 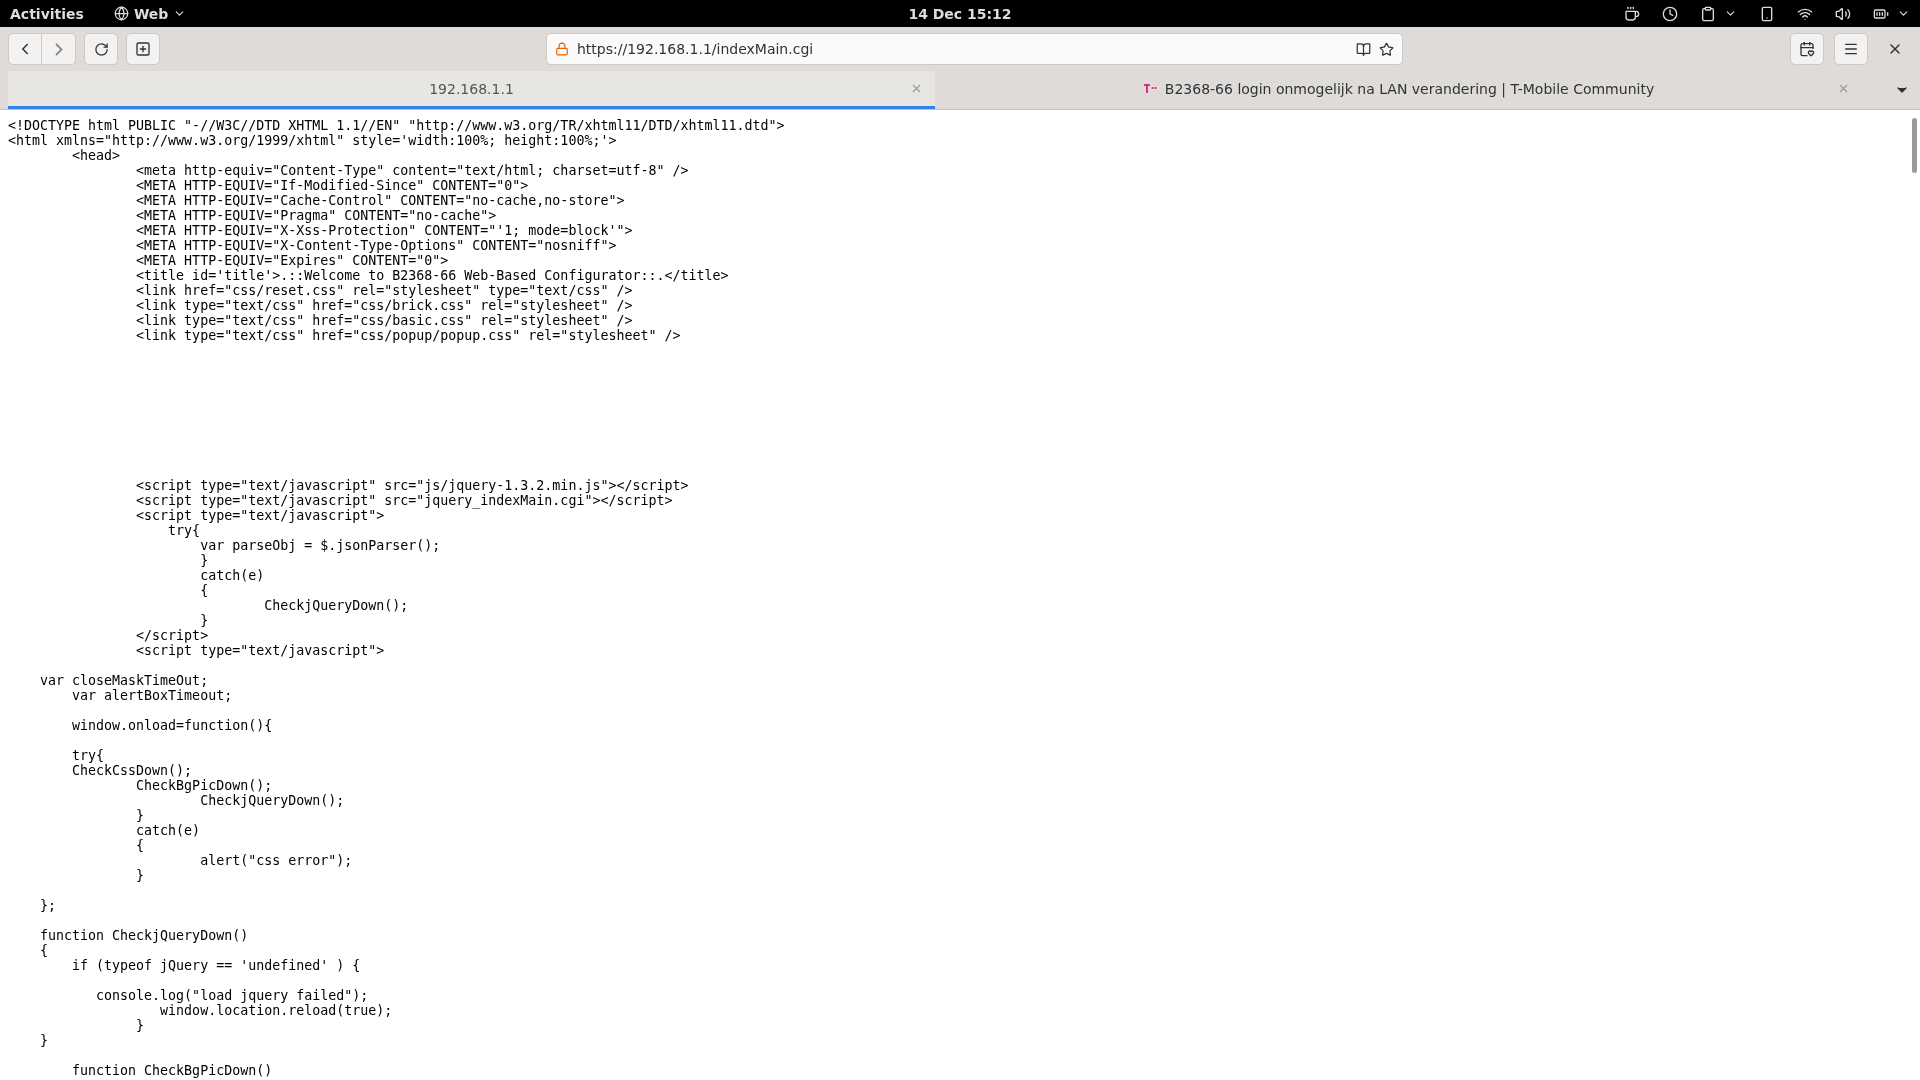 What do you see at coordinates (320, 545) in the screenshot?
I see `source-line: var parseObj = $.jsonParser();` at bounding box center [320, 545].